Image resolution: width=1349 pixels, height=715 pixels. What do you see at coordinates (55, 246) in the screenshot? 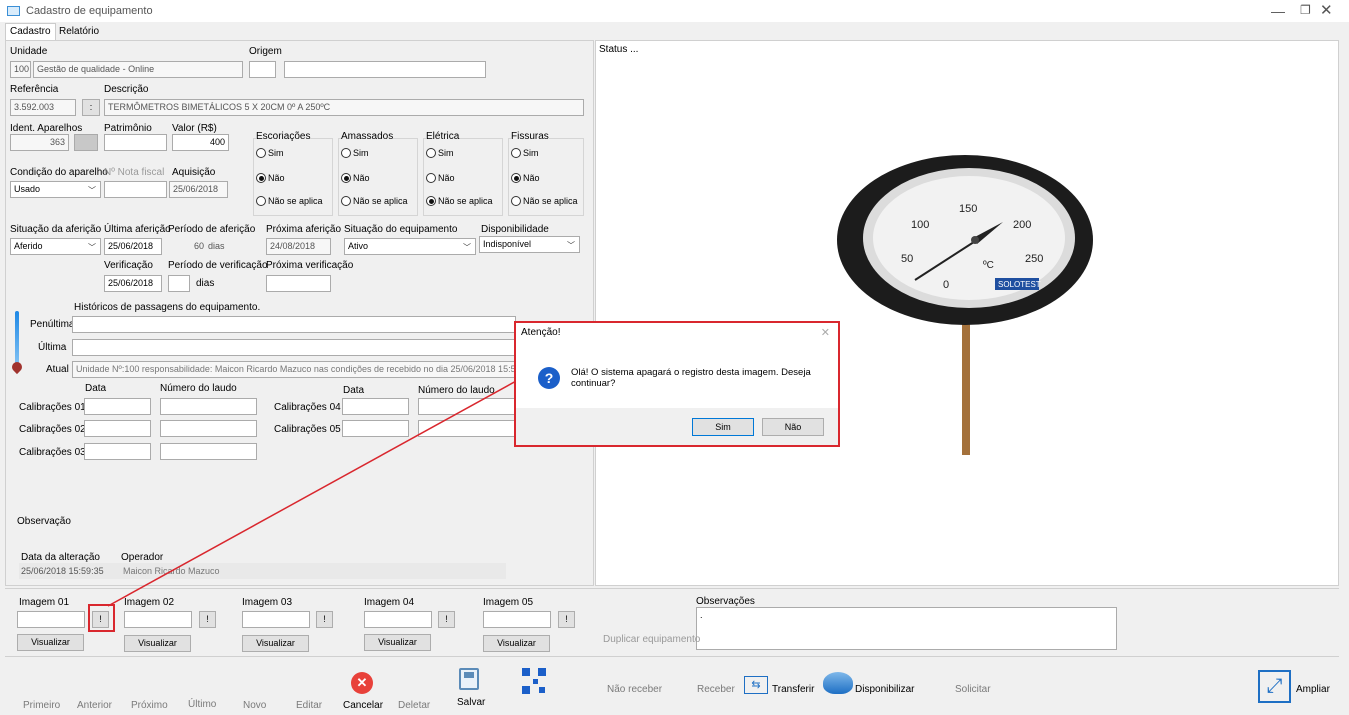
I see `situacao-afericao-select: Aferido ﹀` at bounding box center [55, 246].